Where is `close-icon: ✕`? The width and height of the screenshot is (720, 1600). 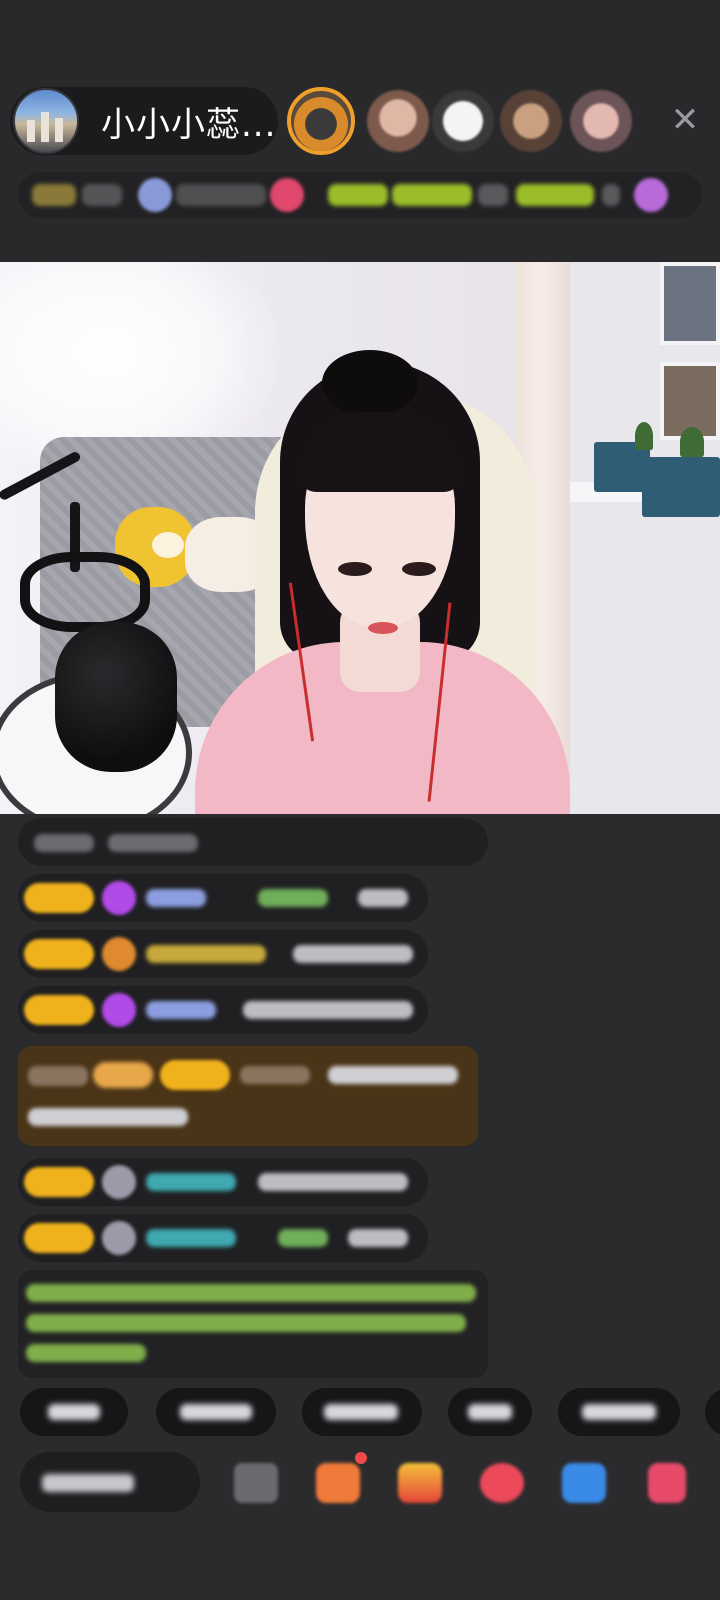 close-icon: ✕ is located at coordinates (685, 120).